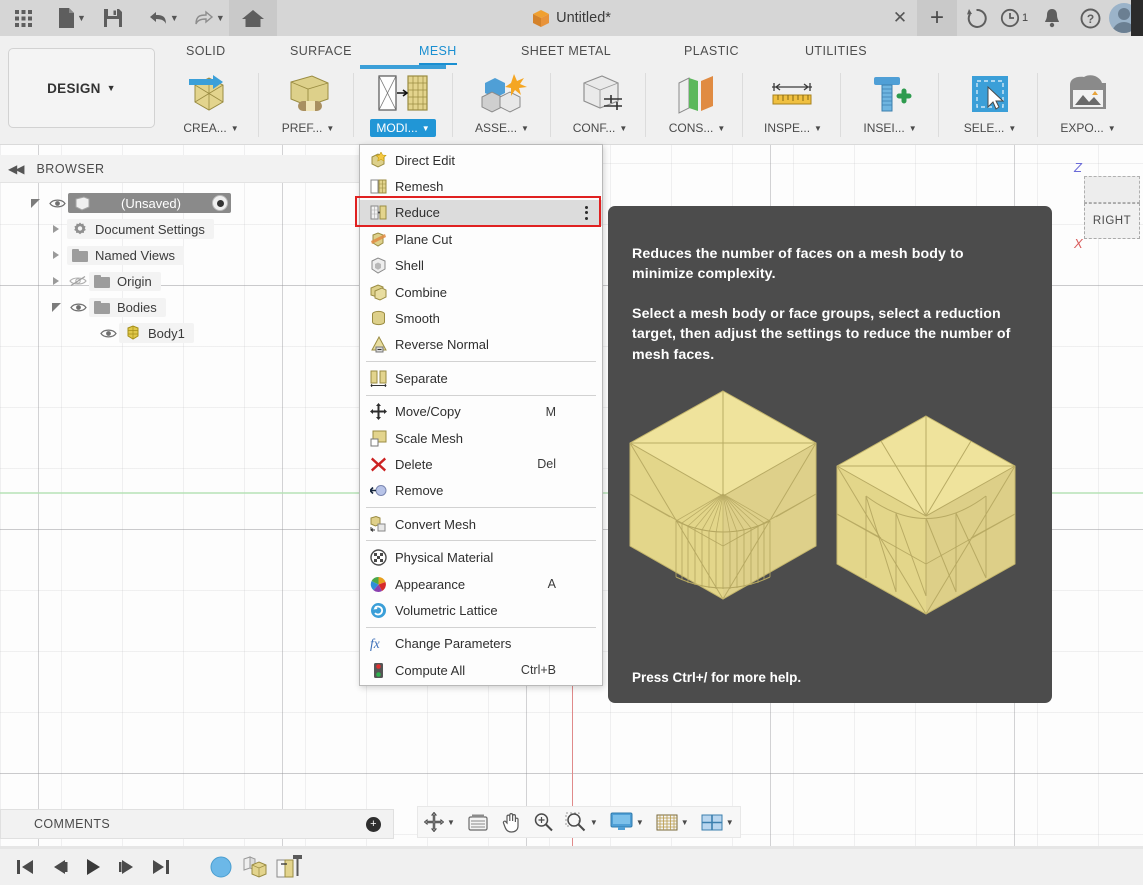  What do you see at coordinates (793, 105) in the screenshot?
I see `ribbon-group-inspect: INSPE... ▼` at bounding box center [793, 105].